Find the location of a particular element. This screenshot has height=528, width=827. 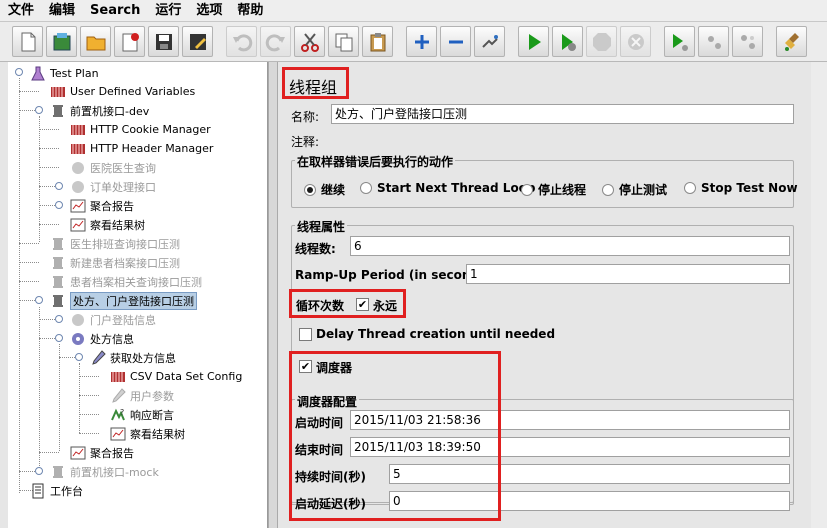

shutdown-icon is located at coordinates (635, 41).